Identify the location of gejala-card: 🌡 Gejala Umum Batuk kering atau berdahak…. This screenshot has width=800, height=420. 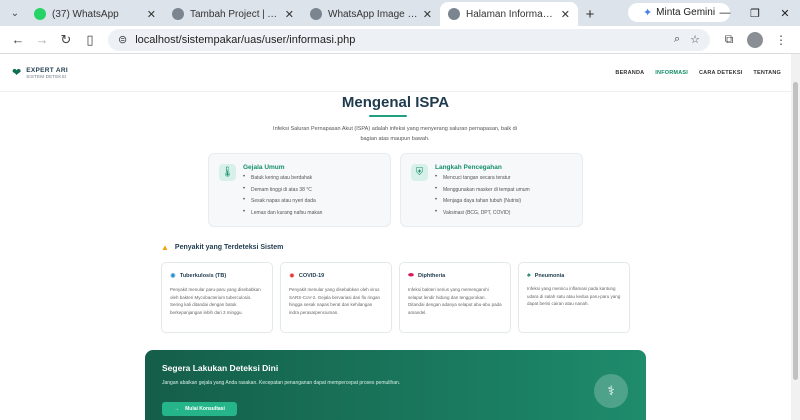
(299, 190).